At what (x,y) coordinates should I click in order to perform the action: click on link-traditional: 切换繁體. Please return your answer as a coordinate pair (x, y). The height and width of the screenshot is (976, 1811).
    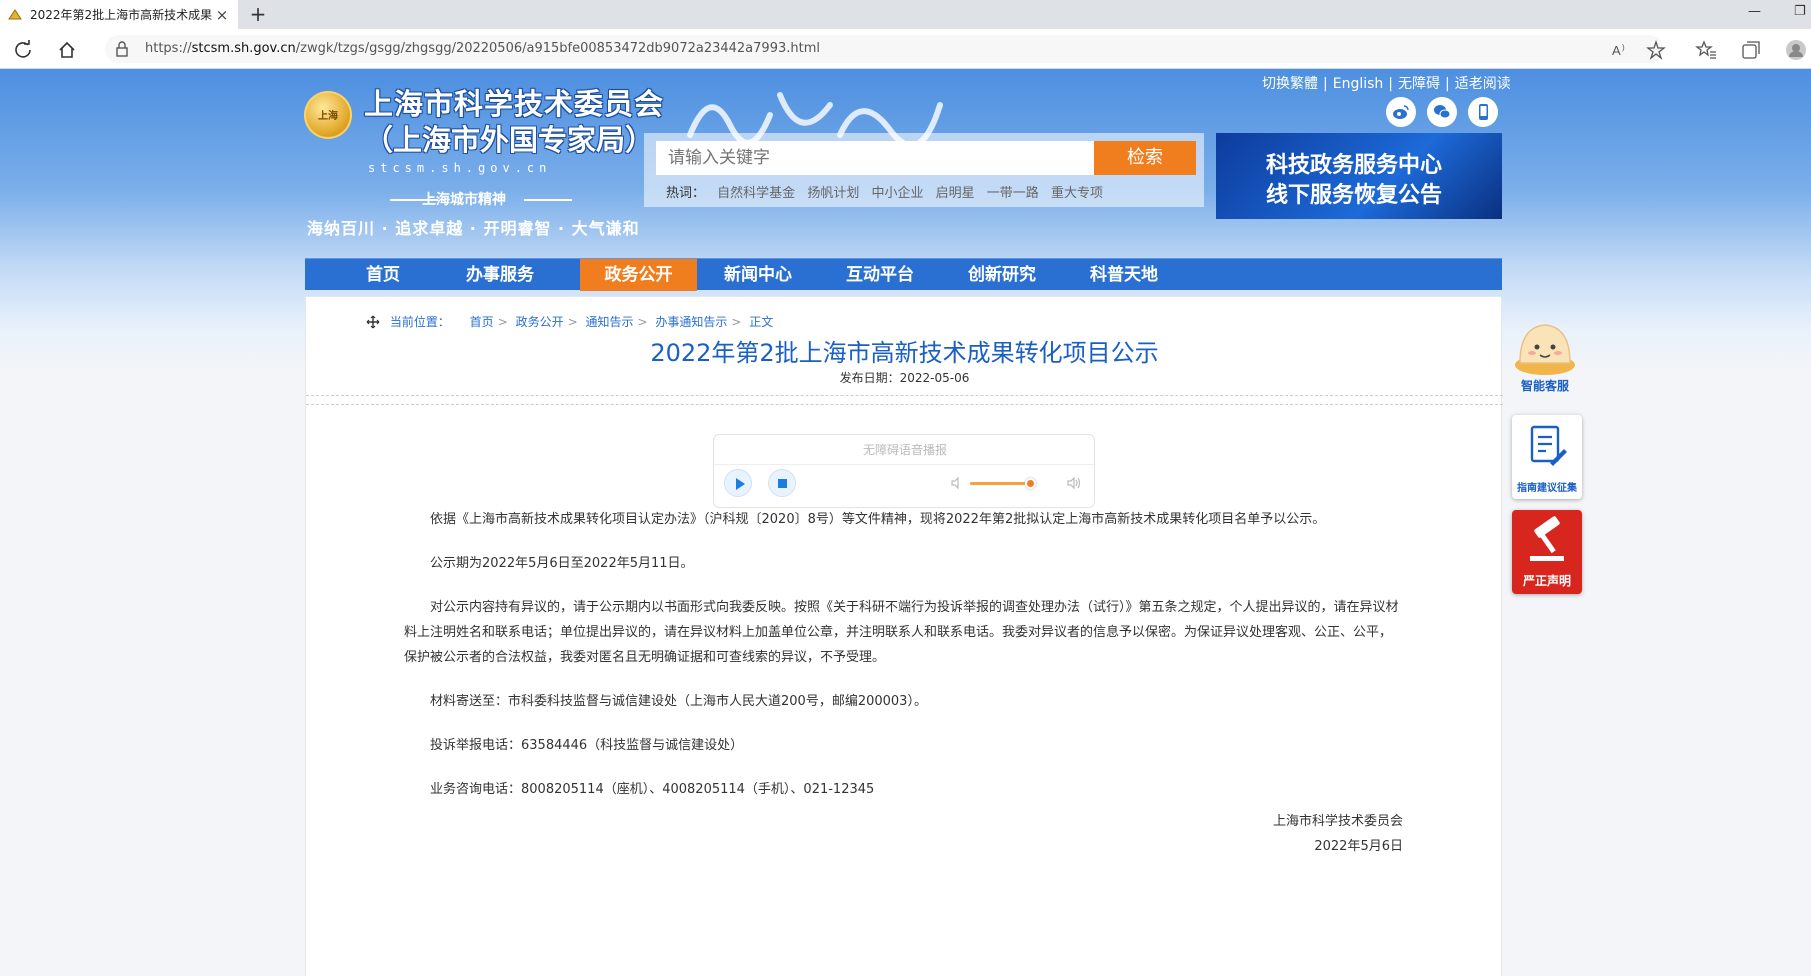
    Looking at the image, I should click on (1290, 84).